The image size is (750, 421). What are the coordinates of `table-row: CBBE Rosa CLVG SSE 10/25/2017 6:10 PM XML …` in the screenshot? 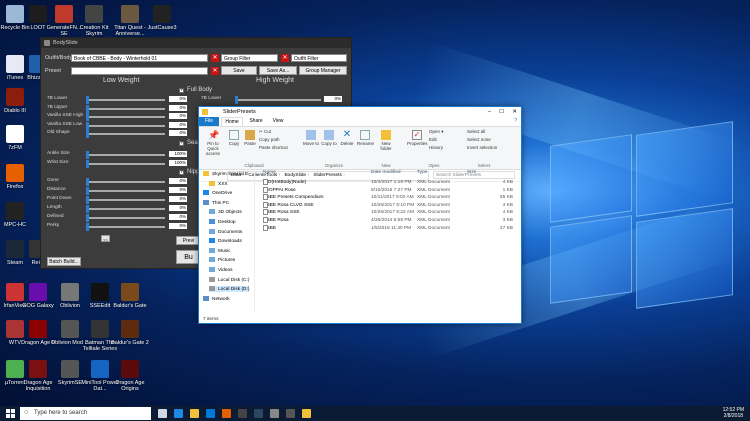 It's located at (388, 205).